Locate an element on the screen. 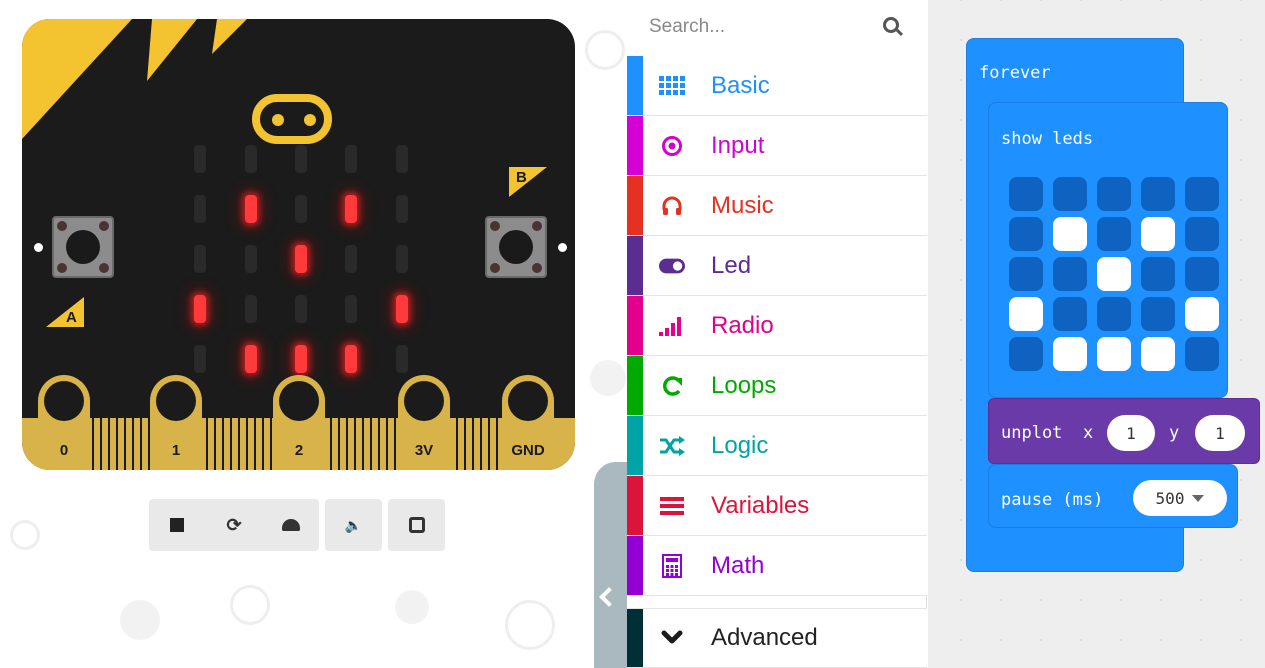 This screenshot has width=1265, height=668. category-led: Led is located at coordinates (777, 266).